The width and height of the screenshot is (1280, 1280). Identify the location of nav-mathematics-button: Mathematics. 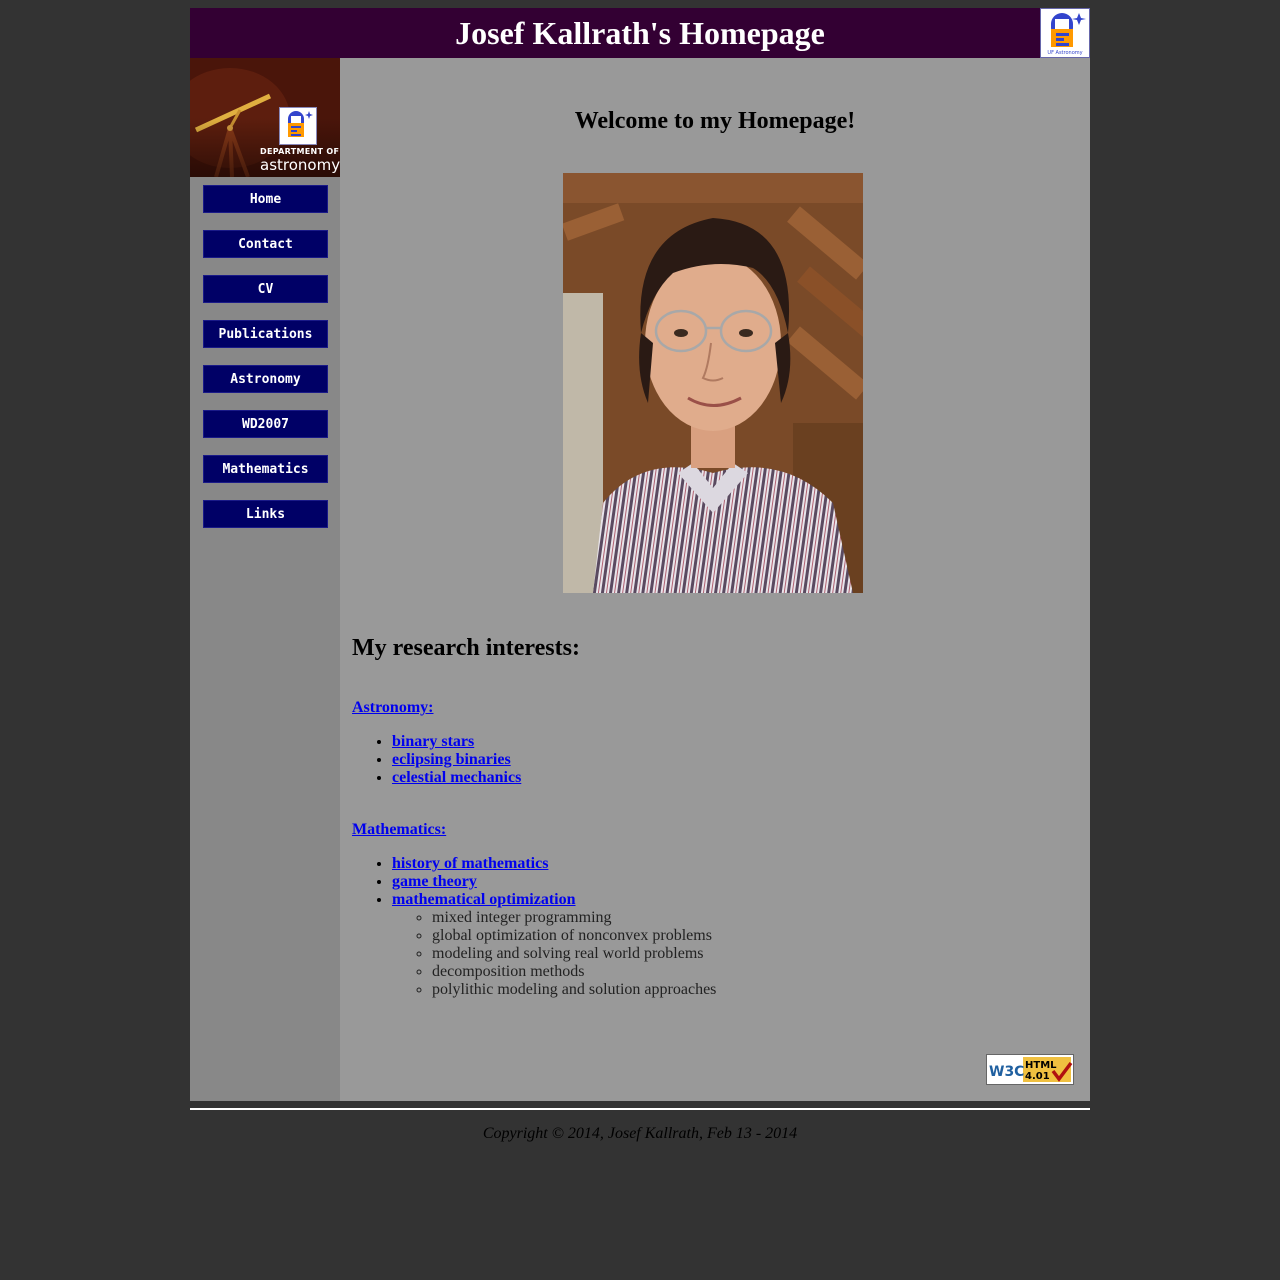
(265, 469).